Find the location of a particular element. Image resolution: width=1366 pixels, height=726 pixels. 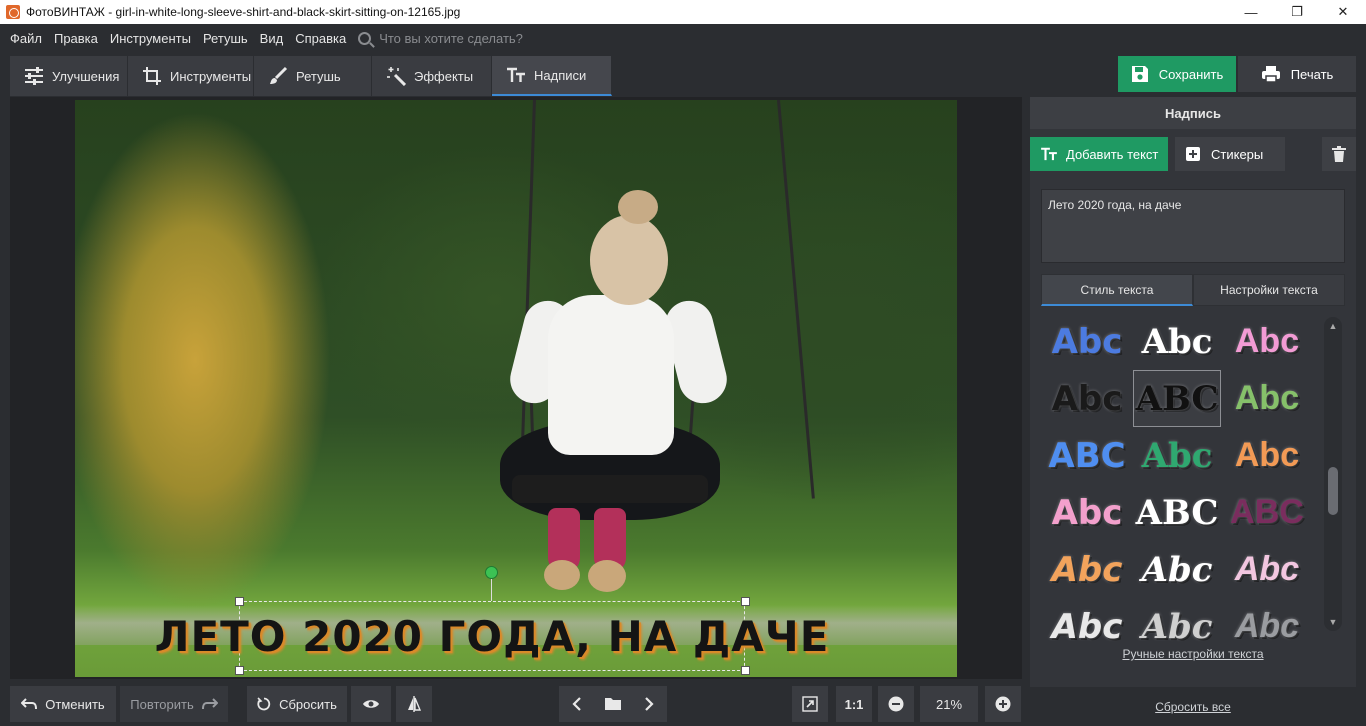

resize-handle-top-left is located at coordinates (239, 601).